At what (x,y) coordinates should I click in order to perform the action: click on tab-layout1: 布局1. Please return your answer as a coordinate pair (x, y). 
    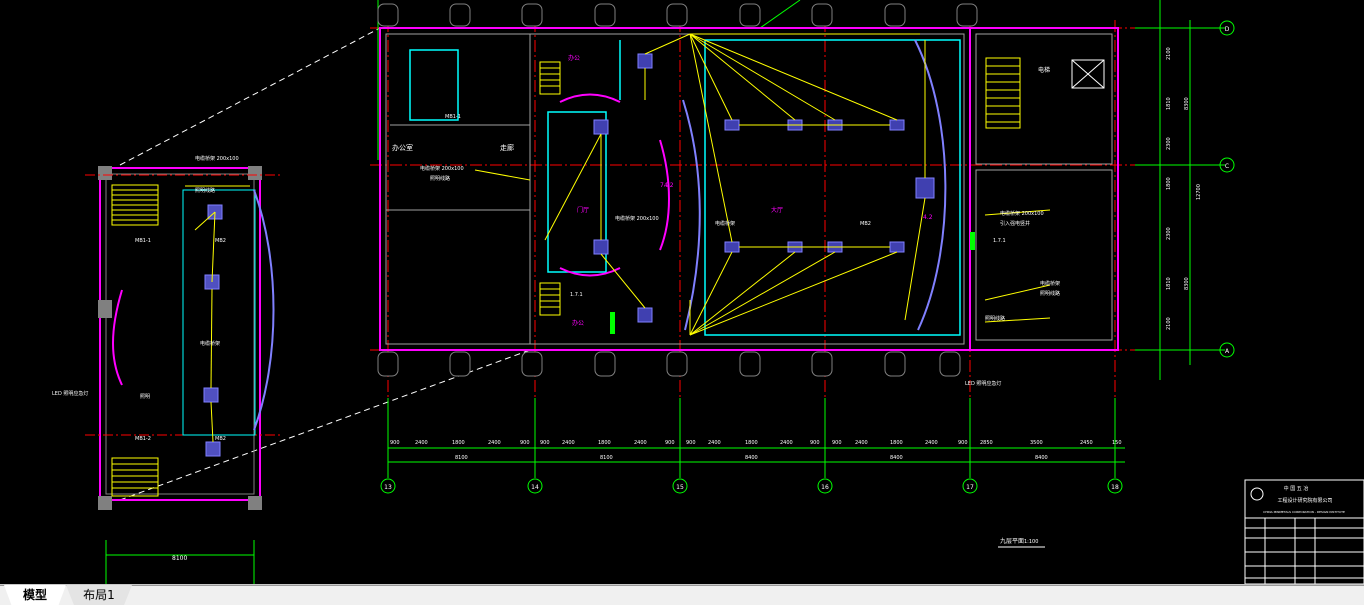
    Looking at the image, I should click on (99, 595).